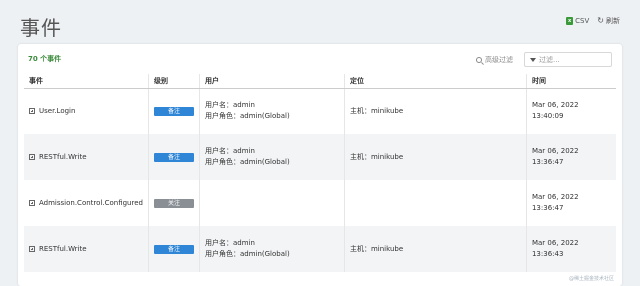 The image size is (640, 286). Describe the element at coordinates (591, 279) in the screenshot. I see `watermark: @稀土掘金技术社区` at that location.